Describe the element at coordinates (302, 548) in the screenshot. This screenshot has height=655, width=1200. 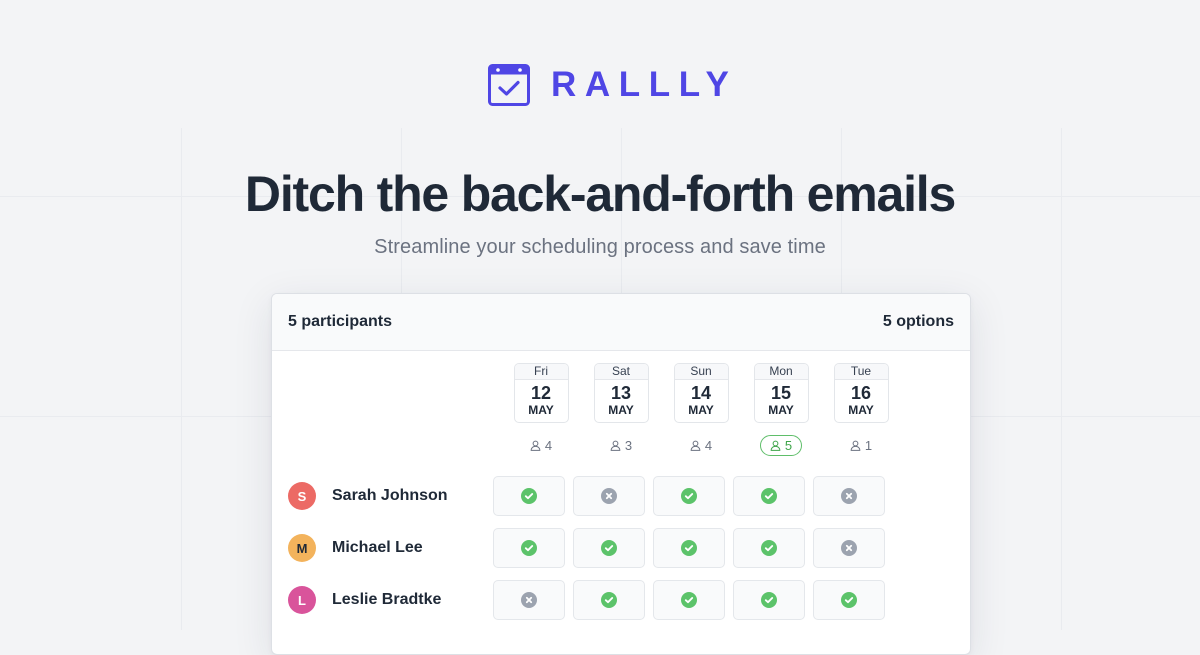
I see `avatar: M` at that location.